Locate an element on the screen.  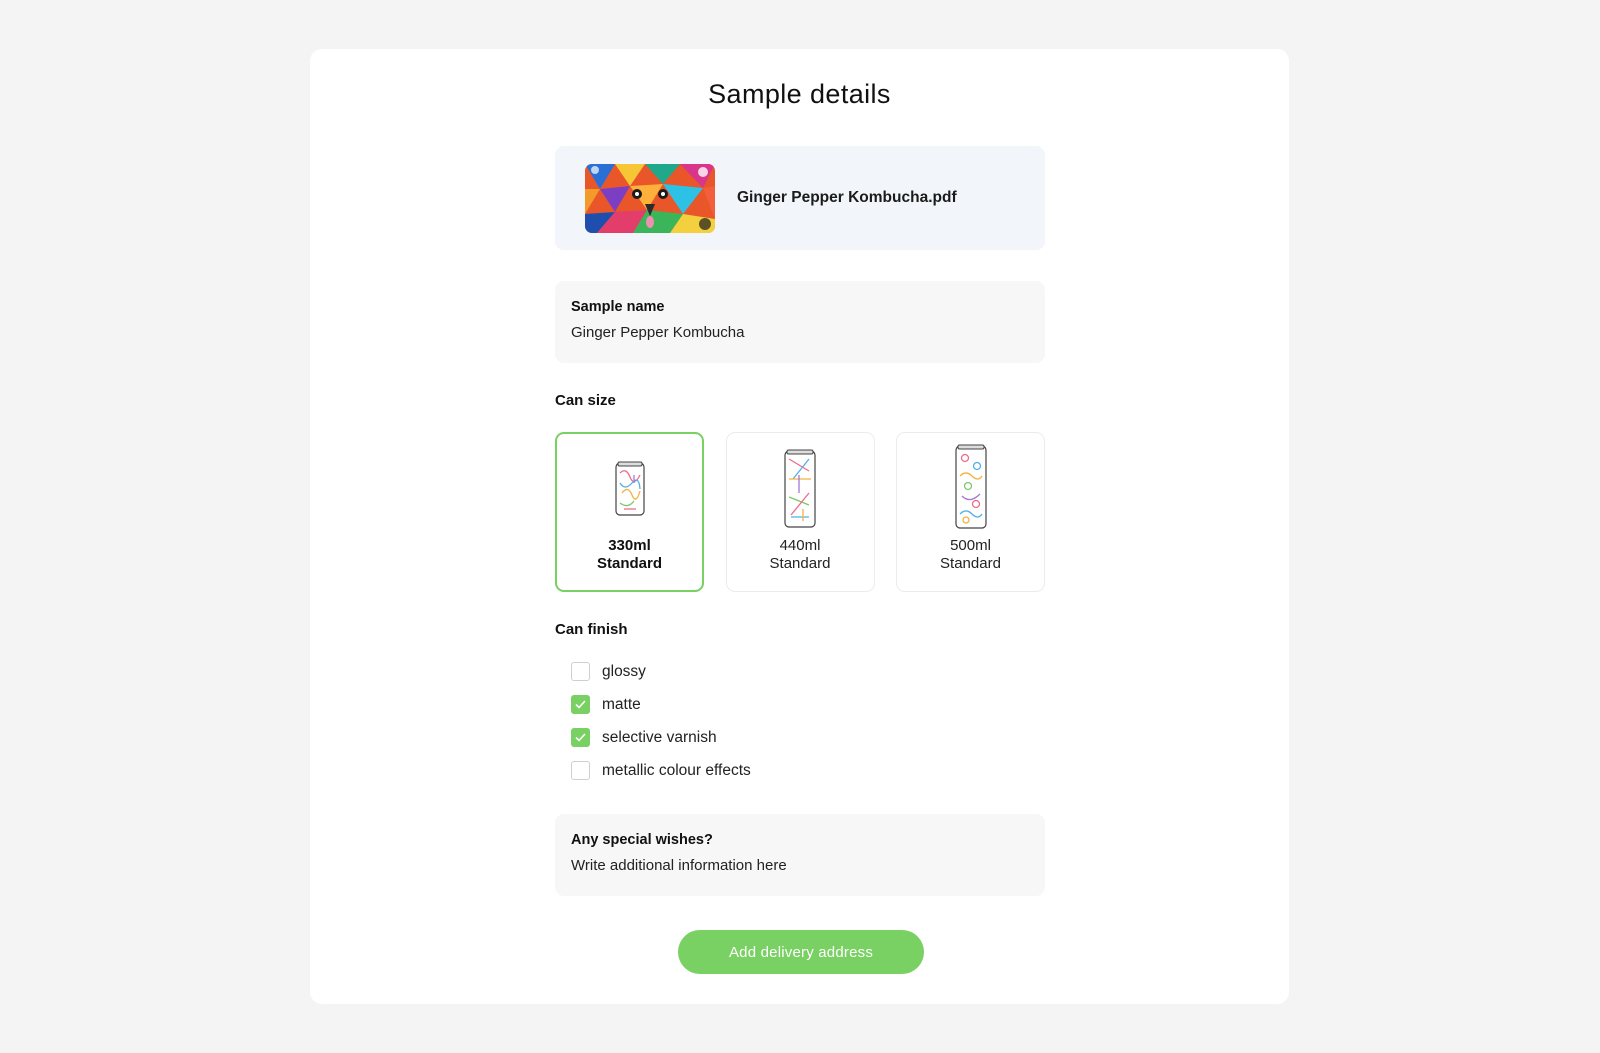
can-440-icon is located at coordinates (800, 488).